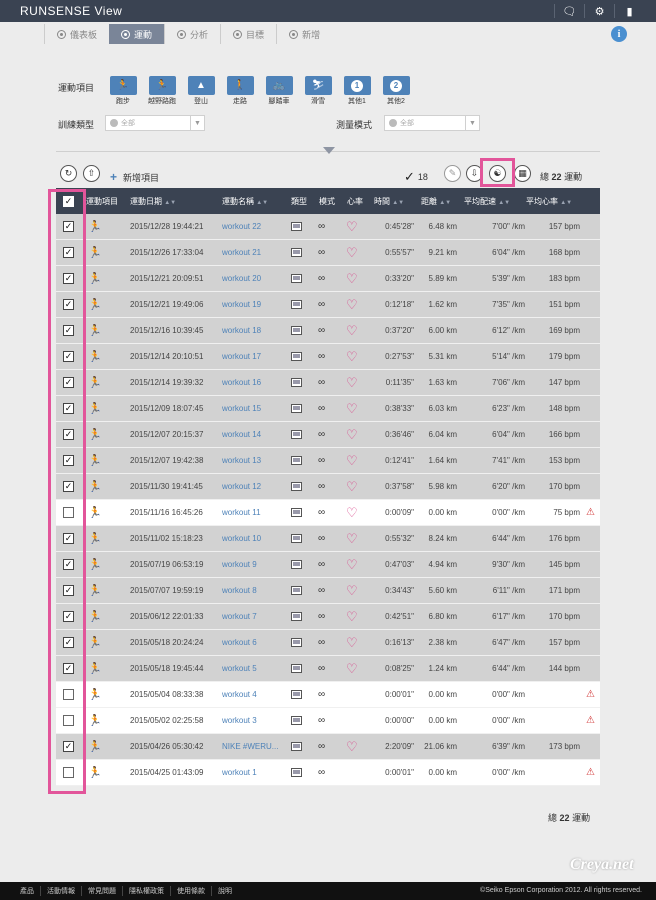  Describe the element at coordinates (192, 34) in the screenshot. I see `tab-2: 分析` at that location.